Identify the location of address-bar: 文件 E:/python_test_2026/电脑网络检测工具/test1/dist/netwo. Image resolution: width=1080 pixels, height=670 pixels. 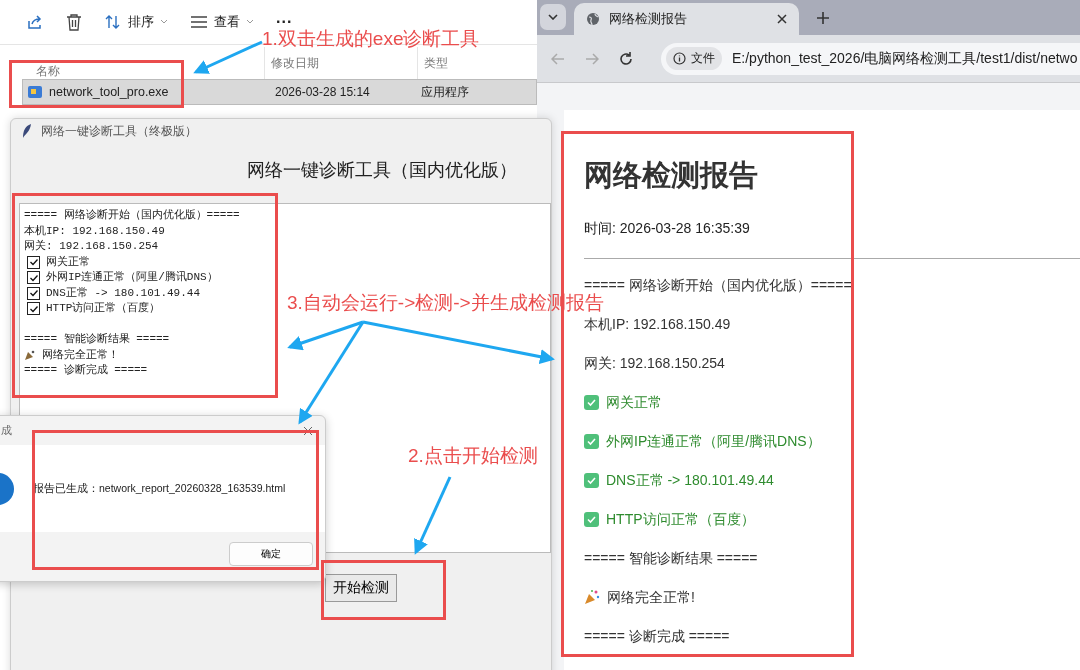
(870, 58).